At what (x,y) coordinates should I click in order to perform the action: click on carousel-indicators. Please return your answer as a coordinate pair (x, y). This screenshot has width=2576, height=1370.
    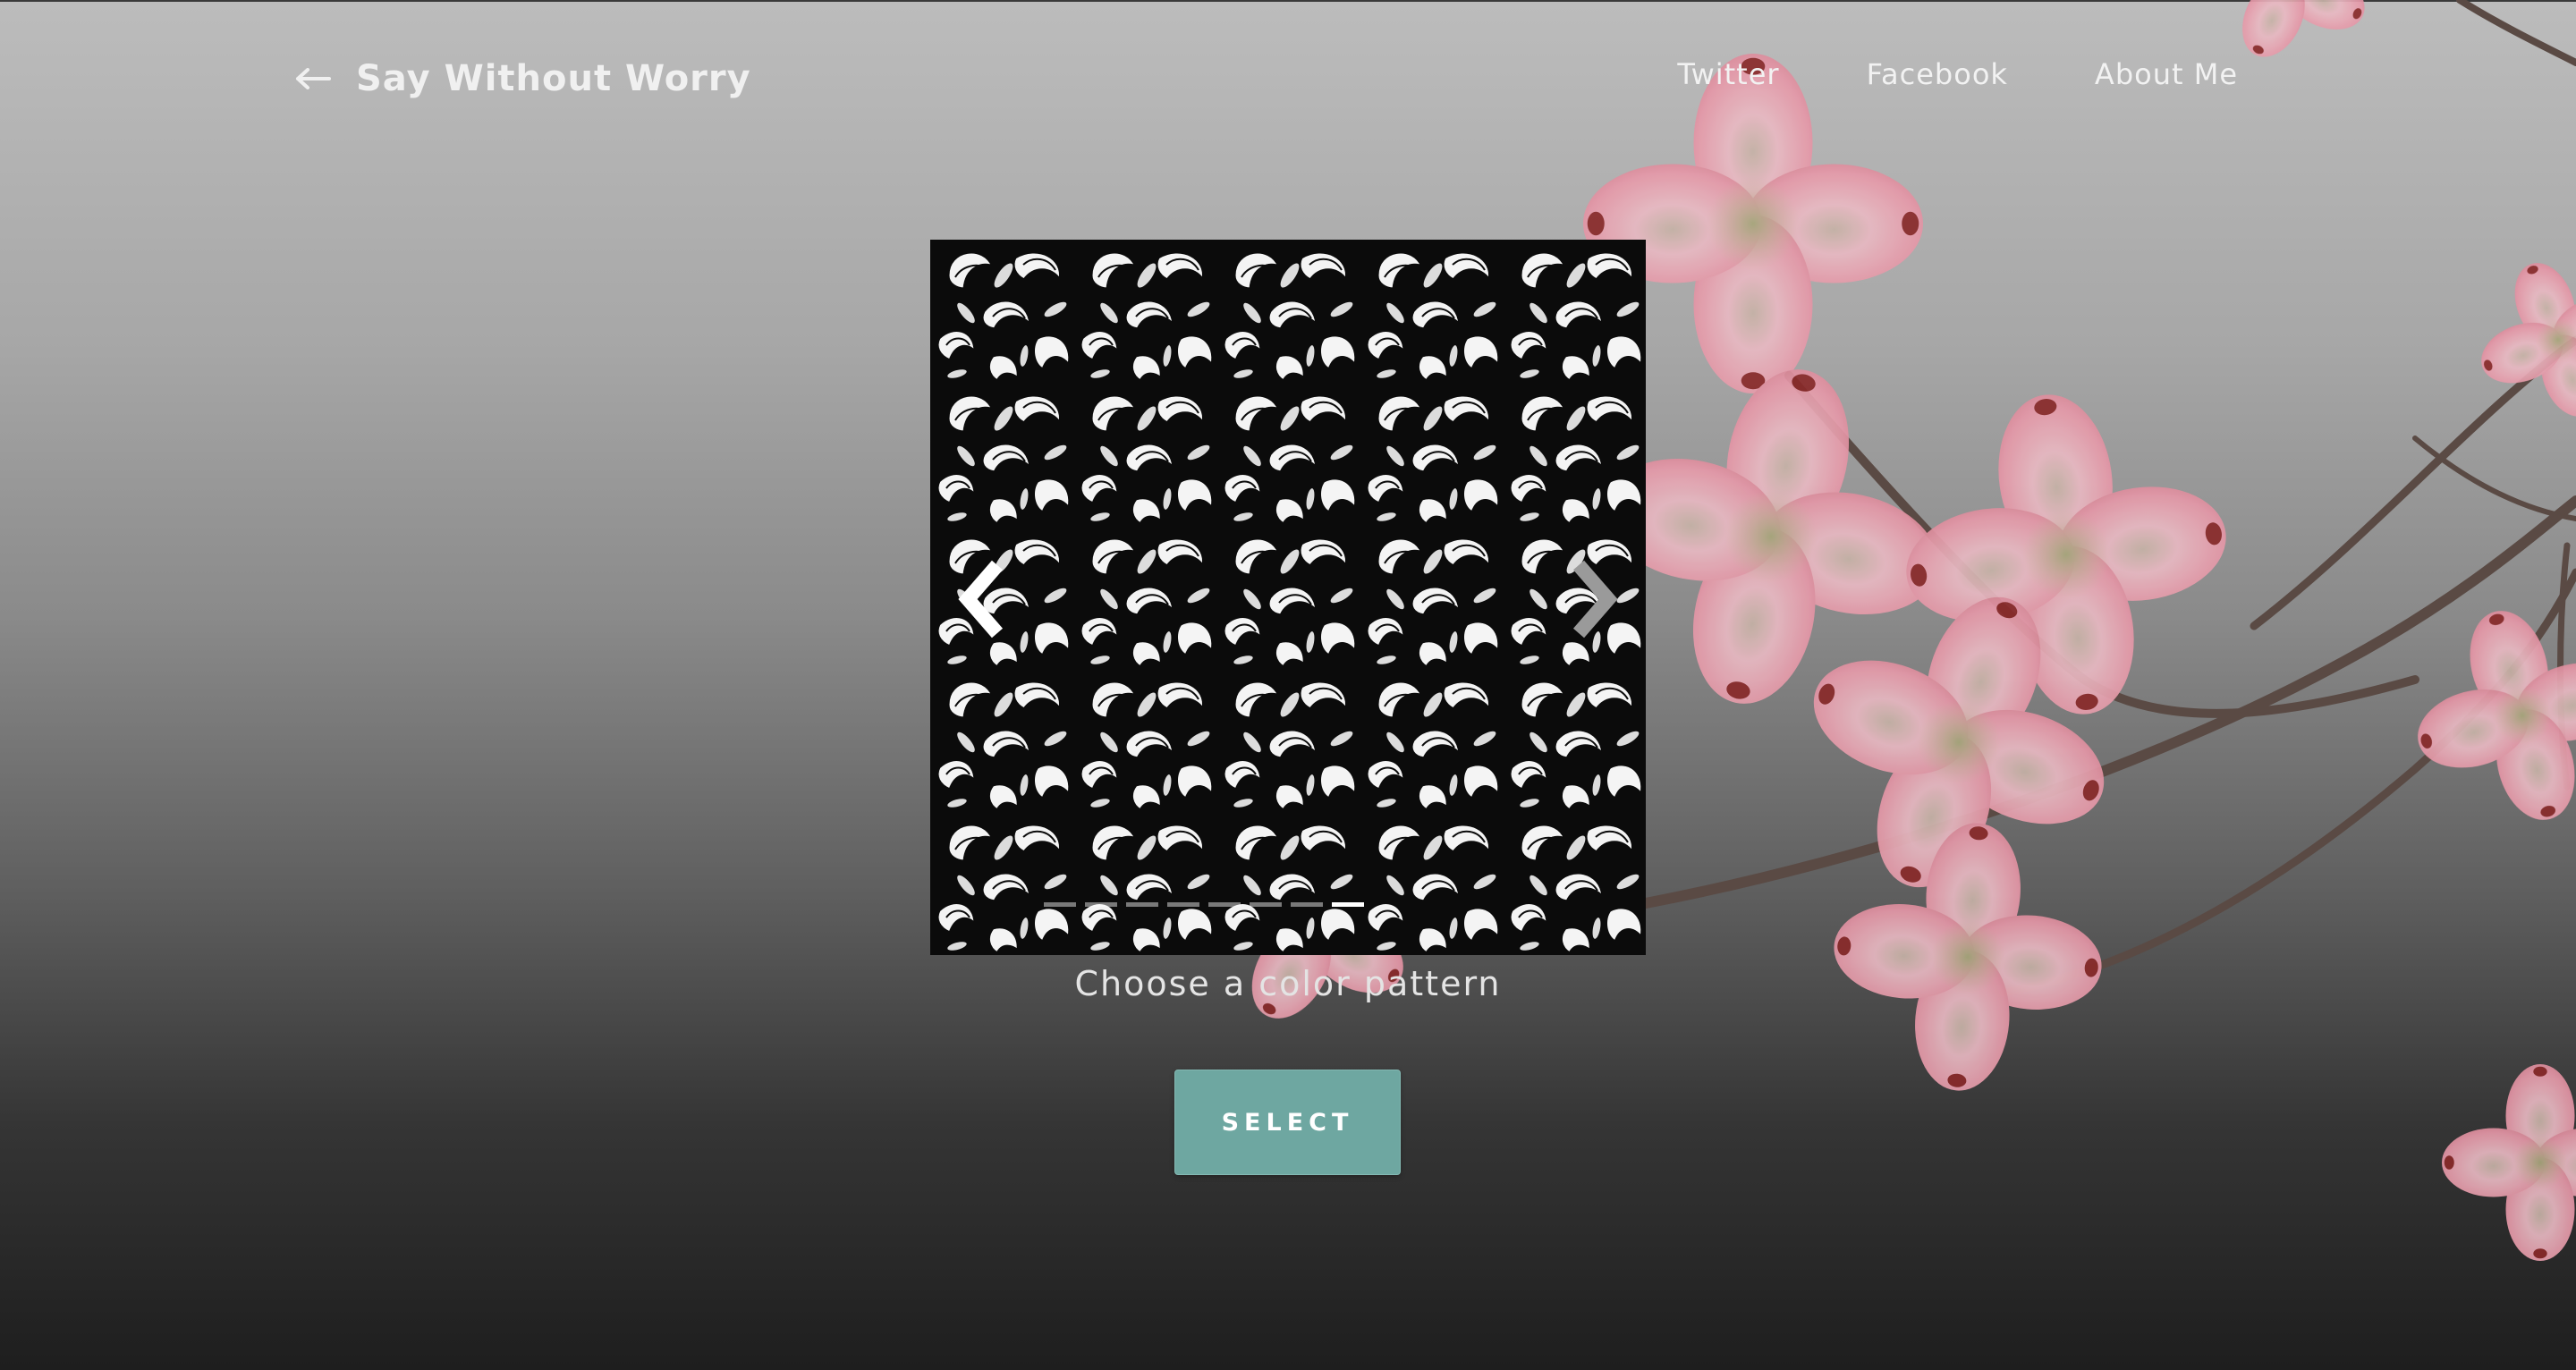
    Looking at the image, I should click on (1204, 904).